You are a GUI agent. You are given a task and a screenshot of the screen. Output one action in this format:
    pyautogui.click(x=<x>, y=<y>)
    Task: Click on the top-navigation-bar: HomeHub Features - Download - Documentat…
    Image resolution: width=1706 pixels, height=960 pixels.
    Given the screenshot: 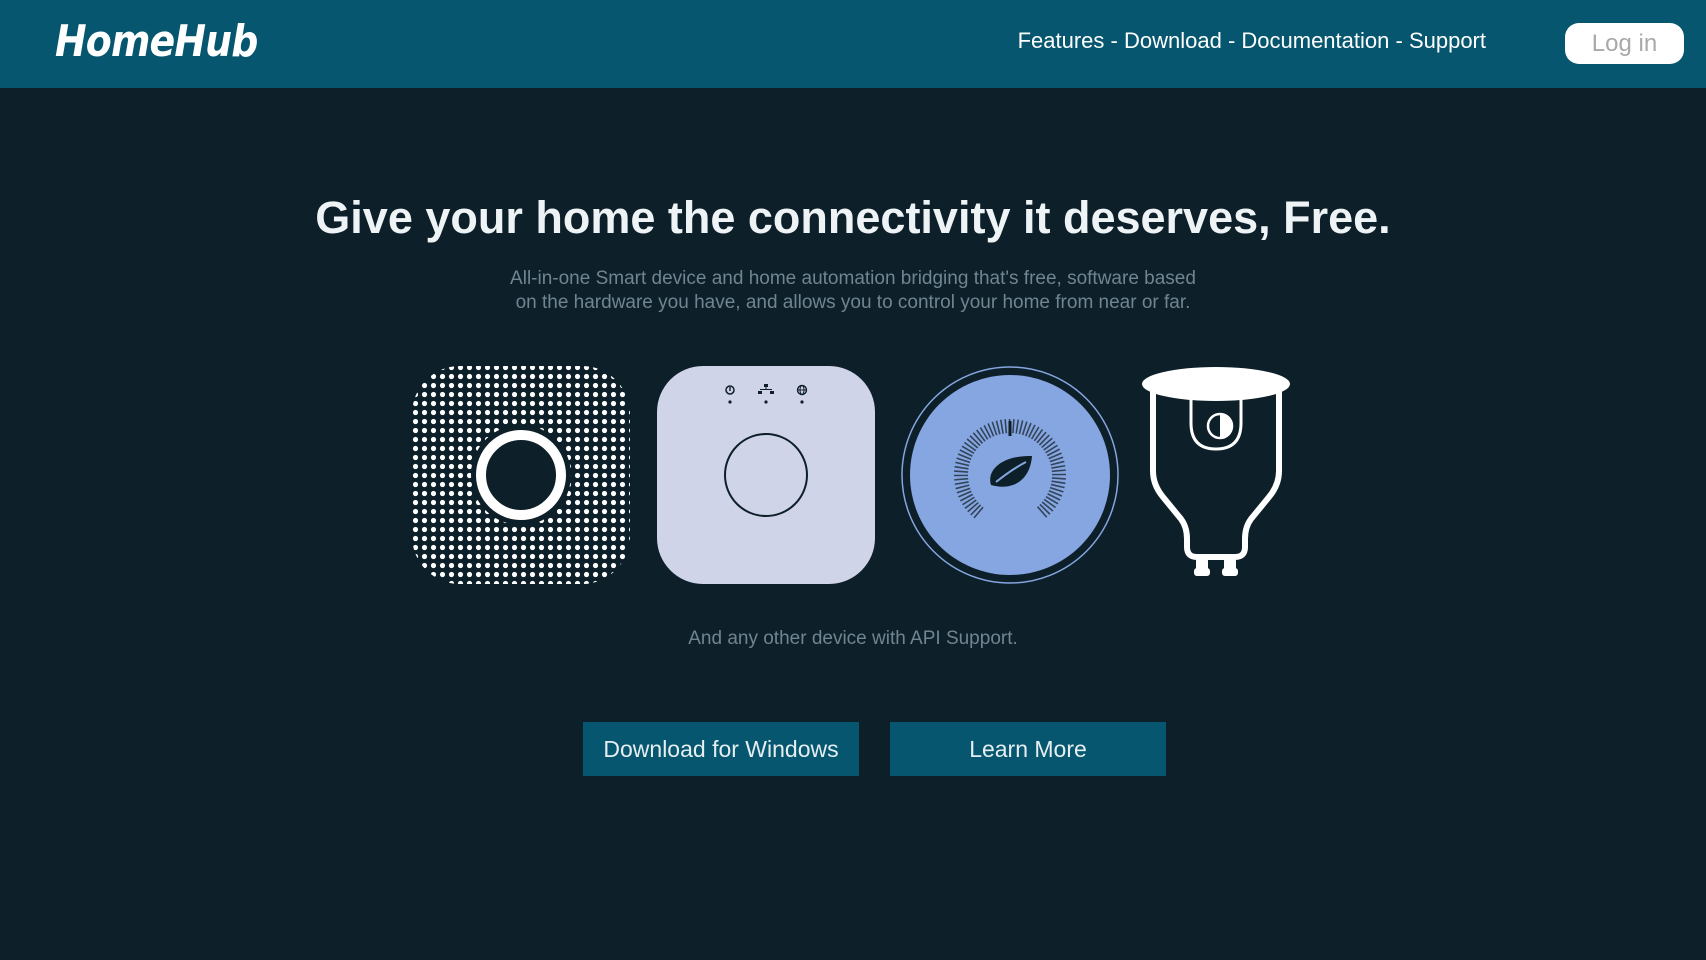 What is the action you would take?
    pyautogui.click(x=853, y=44)
    